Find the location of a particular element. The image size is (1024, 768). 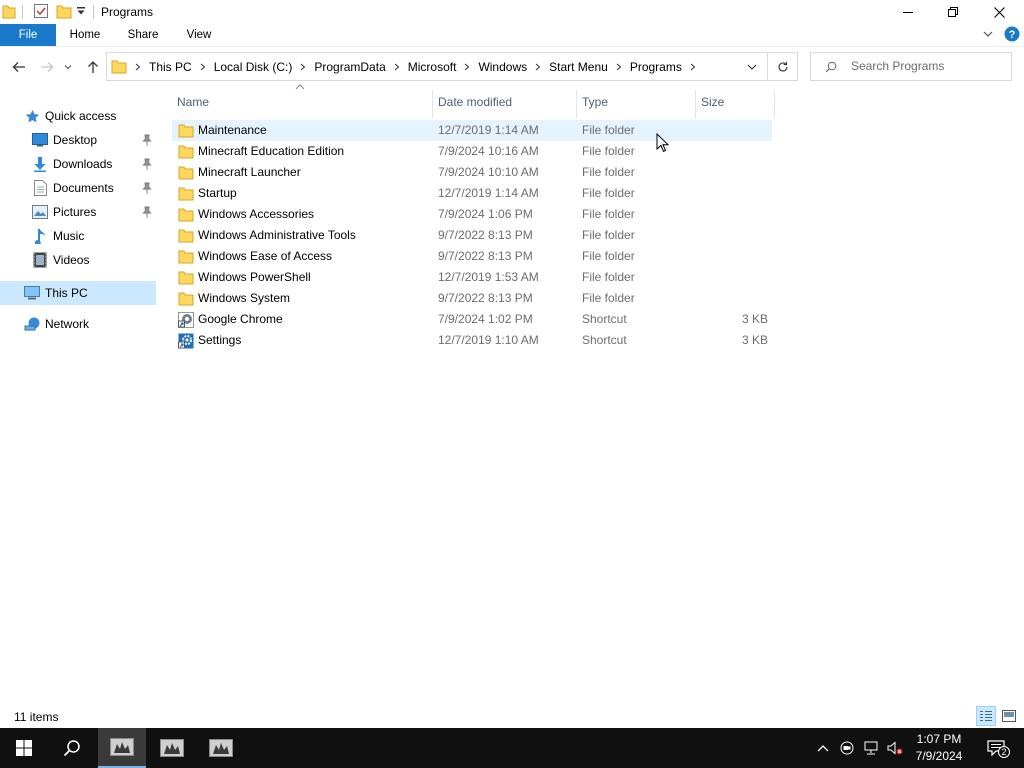

title-divider is located at coordinates (93, 12).